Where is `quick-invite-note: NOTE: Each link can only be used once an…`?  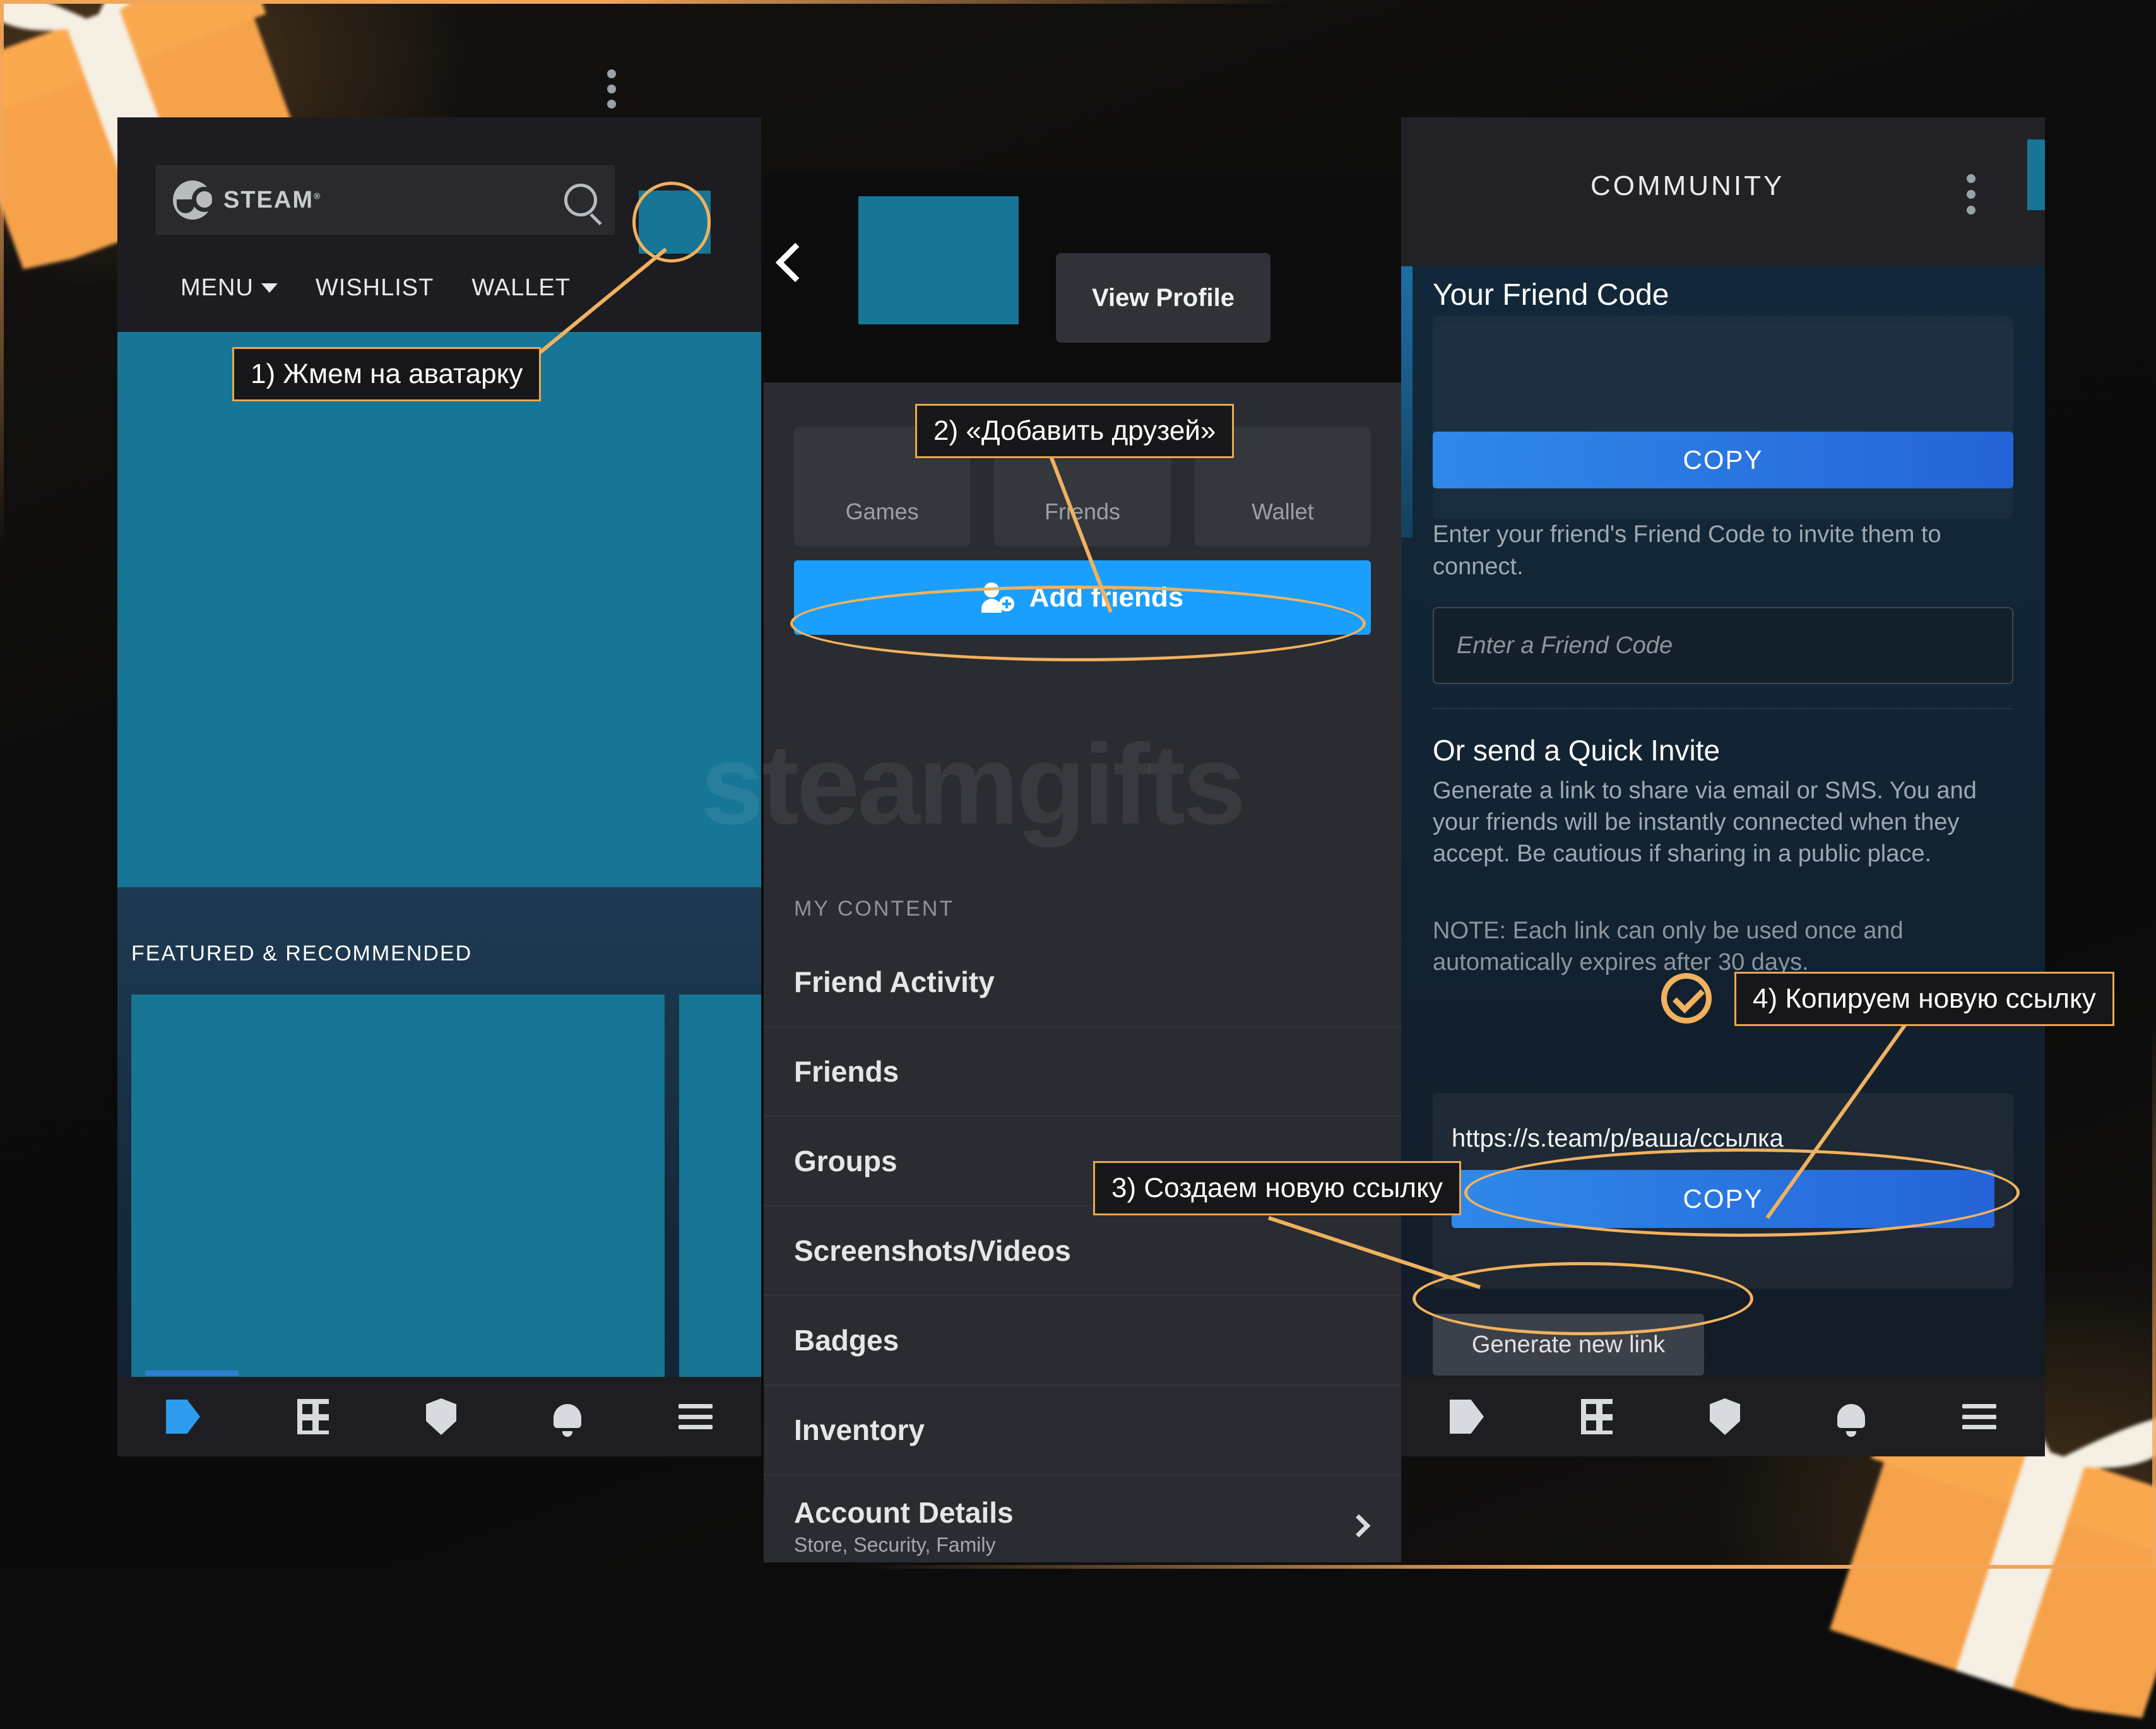
quick-invite-note: NOTE: Each link can only be used once an… is located at coordinates (1669, 947).